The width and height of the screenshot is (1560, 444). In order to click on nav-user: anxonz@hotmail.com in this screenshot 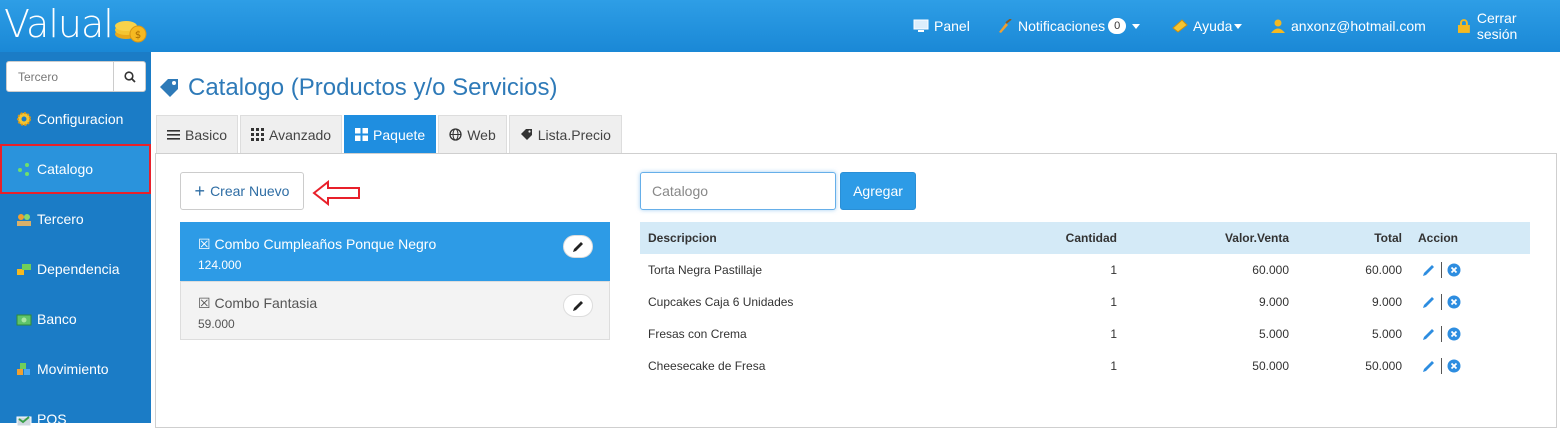, I will do `click(1348, 26)`.